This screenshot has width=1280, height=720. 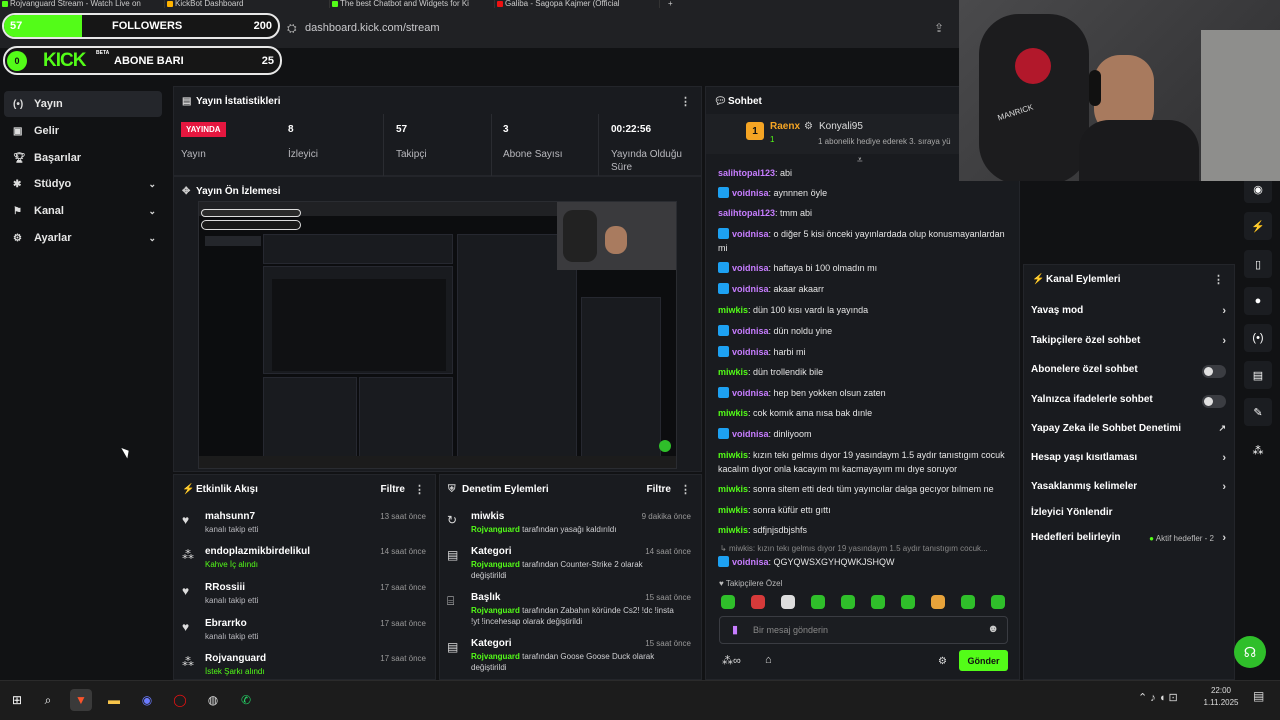 I want to click on action-item: Yavaş mod ›, so click(x=1128, y=313).